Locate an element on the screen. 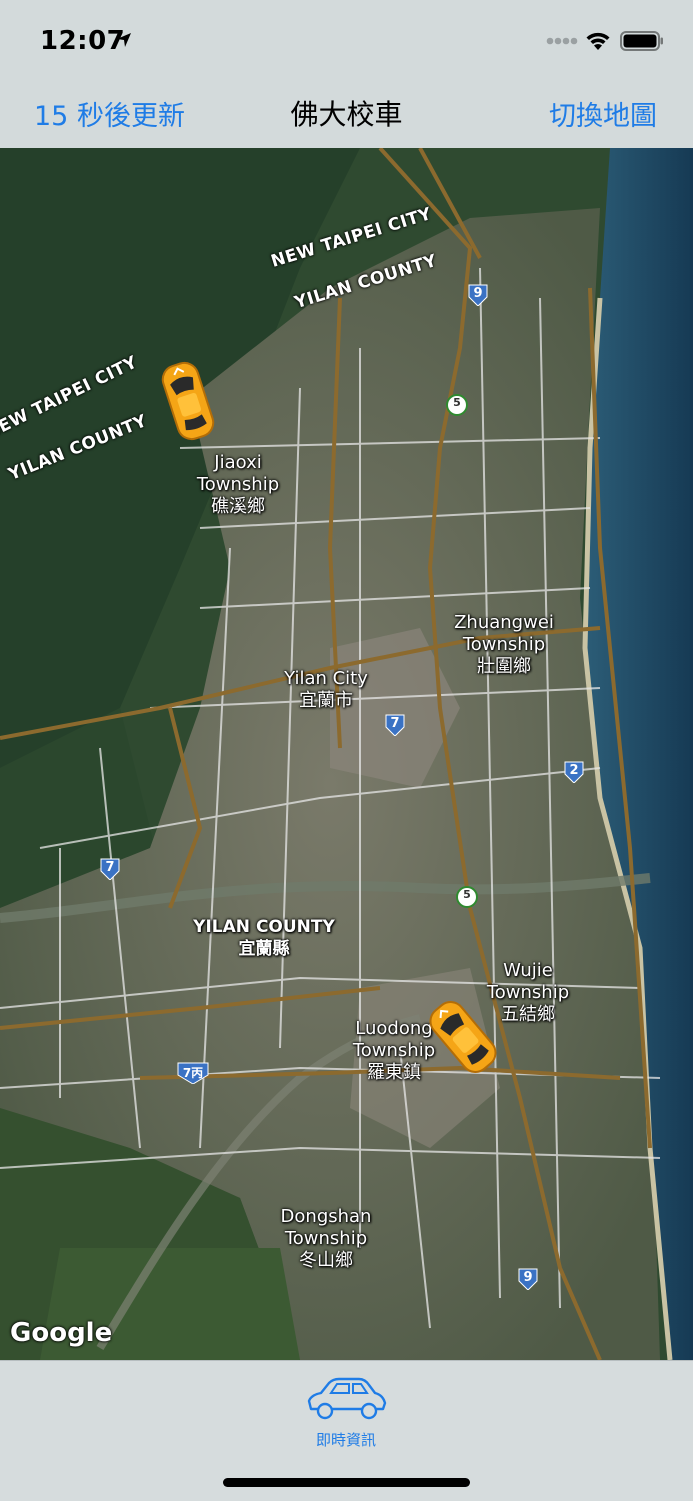 The image size is (693, 1501). place-label-jiaoxi: Jiaoxi Township 礁溪鄉 is located at coordinates (238, 484).